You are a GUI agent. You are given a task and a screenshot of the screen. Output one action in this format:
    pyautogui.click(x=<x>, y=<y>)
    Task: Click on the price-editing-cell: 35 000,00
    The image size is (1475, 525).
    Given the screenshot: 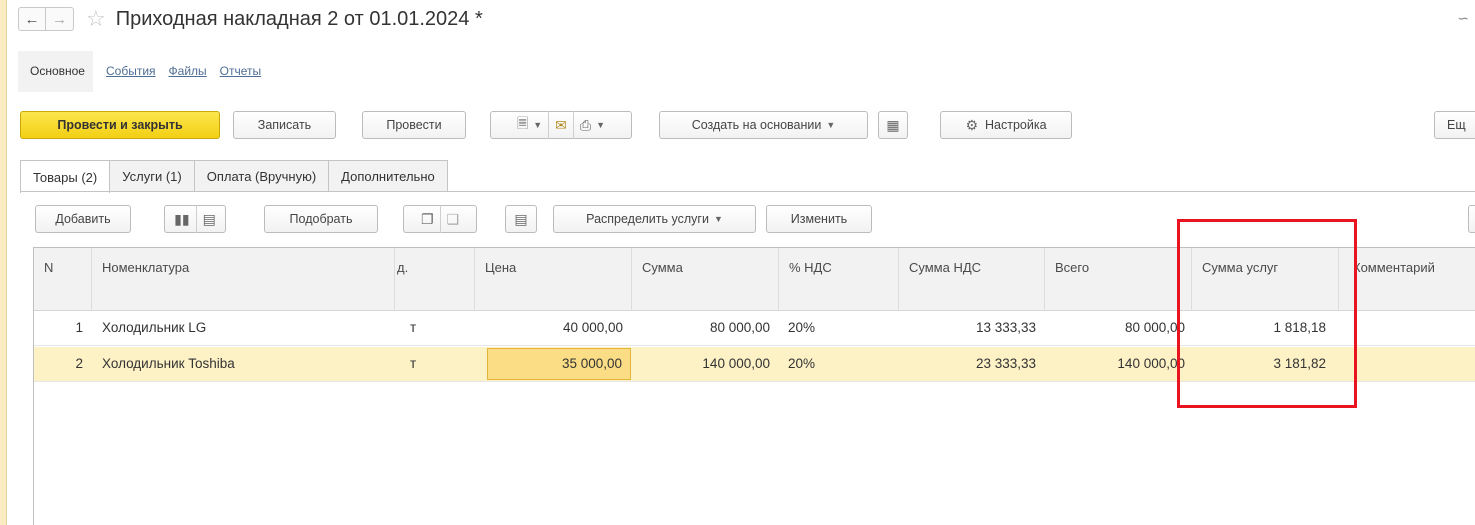 What is the action you would take?
    pyautogui.click(x=559, y=364)
    